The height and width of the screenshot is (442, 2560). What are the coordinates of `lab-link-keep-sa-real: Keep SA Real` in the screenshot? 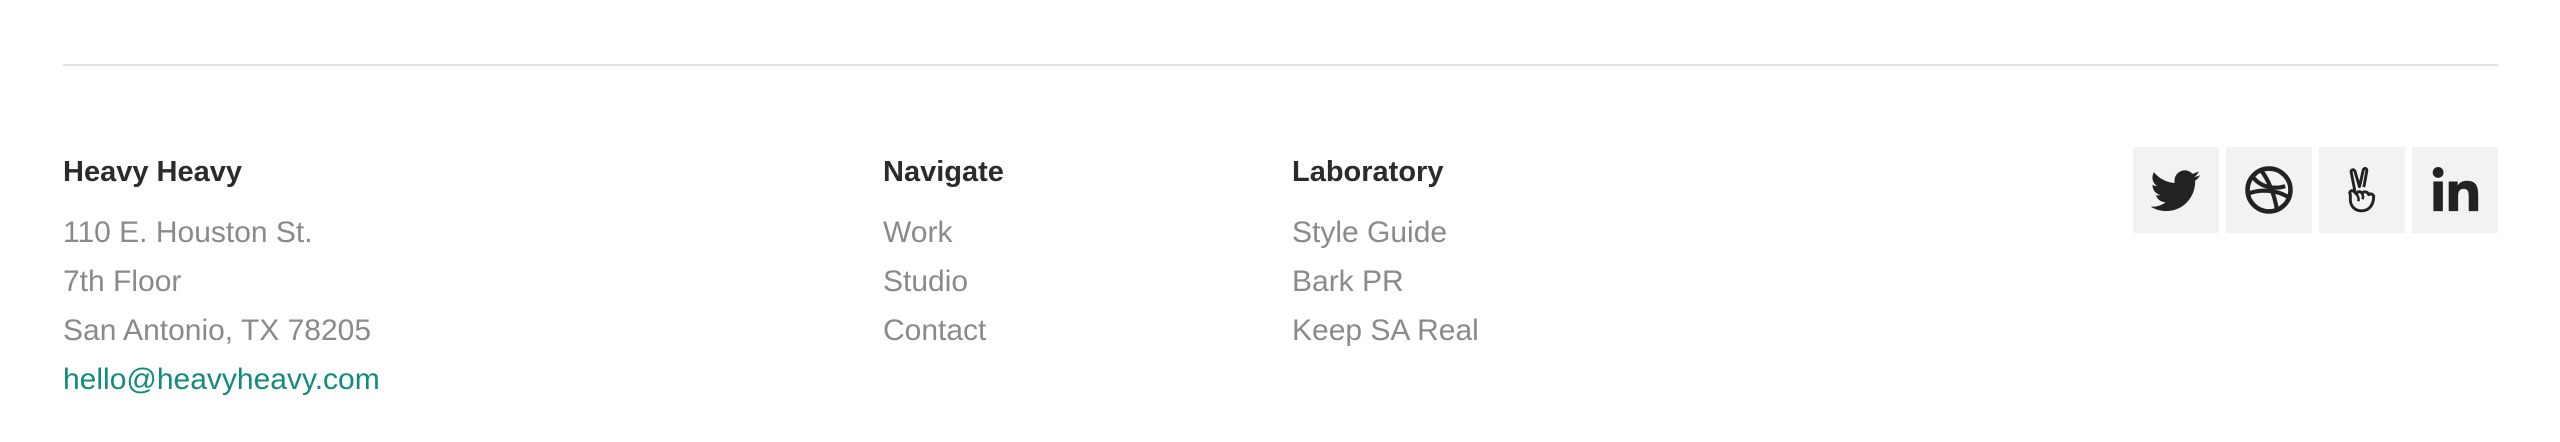 It's located at (1385, 330).